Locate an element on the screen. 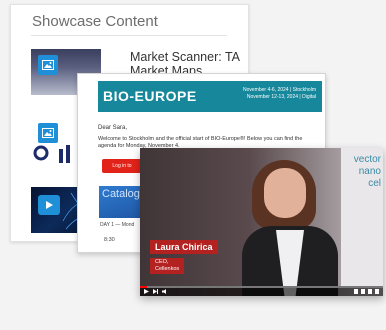  settings-icon is located at coordinates (363, 291).